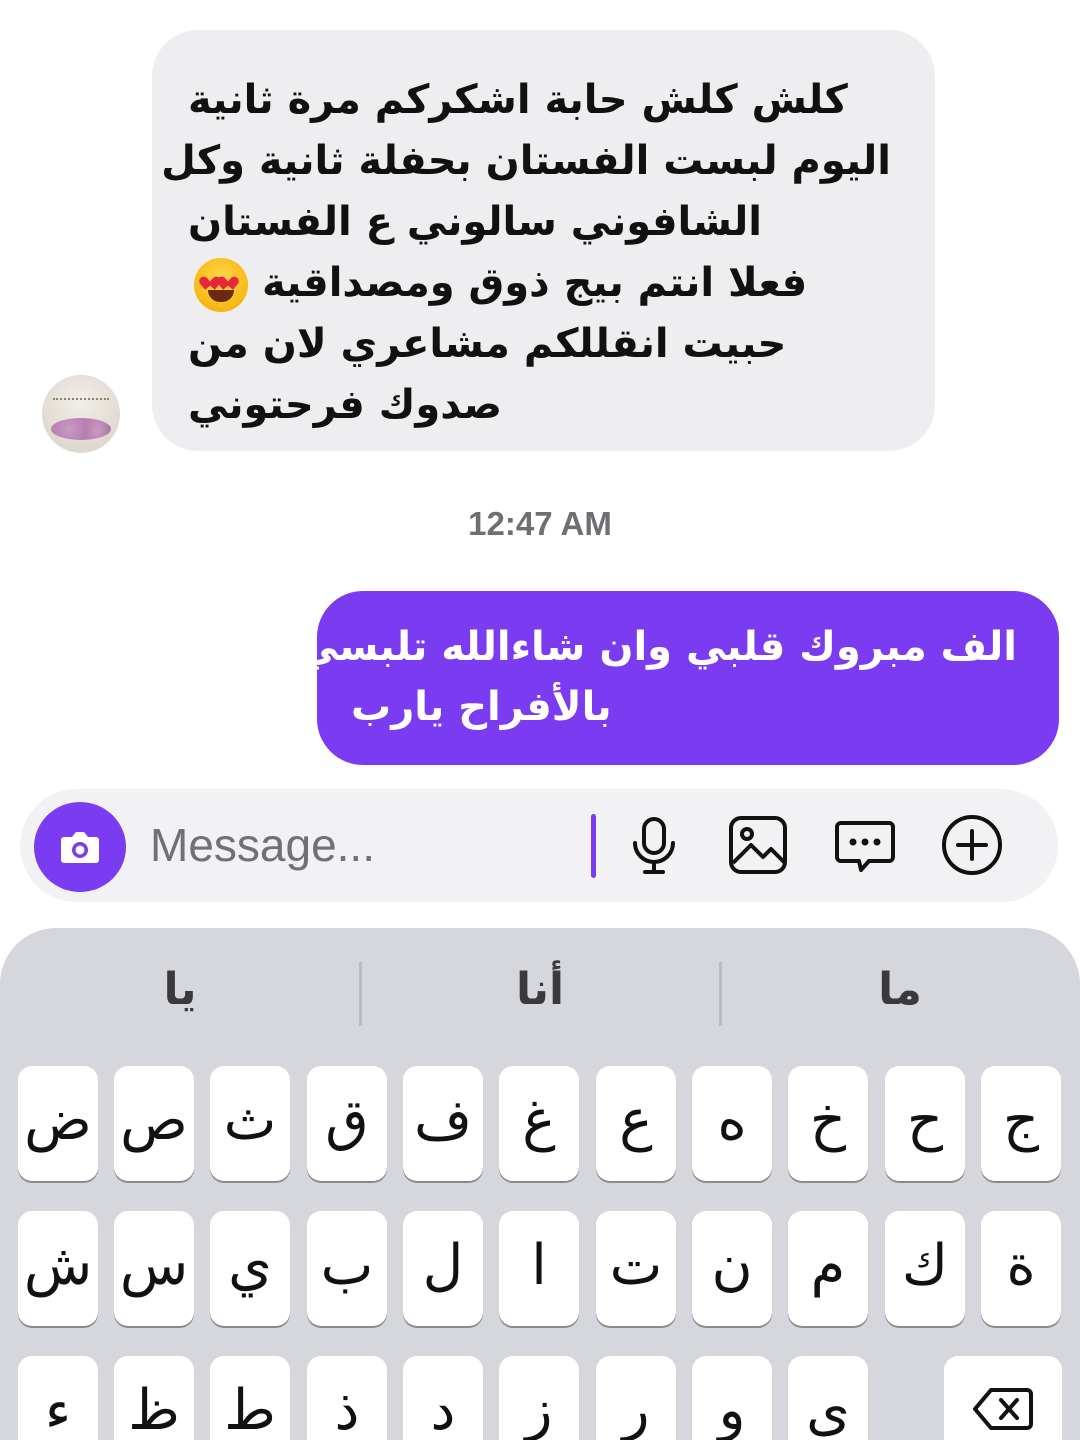  I want to click on key: ظ, so click(154, 1398).